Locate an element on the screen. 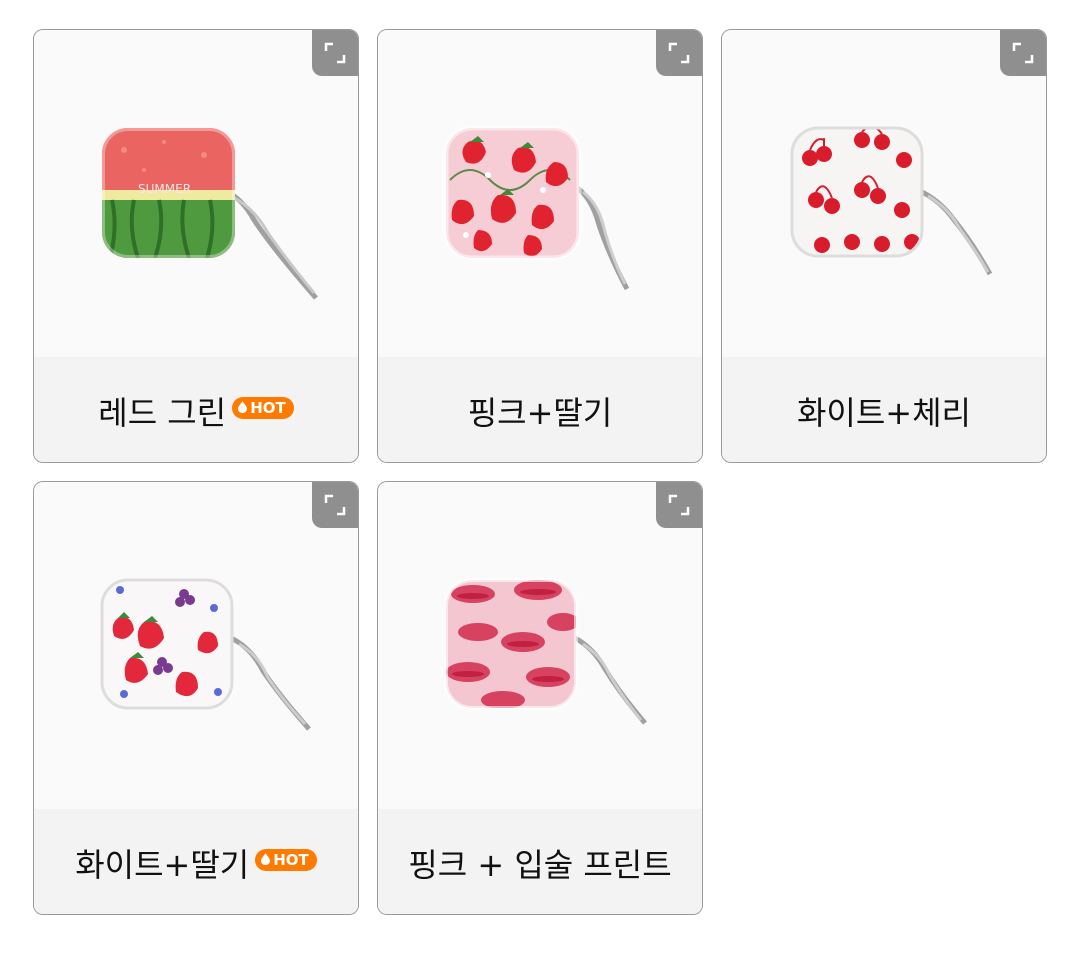  product-label-area: 화이트+딸기 HOT is located at coordinates (196, 861).